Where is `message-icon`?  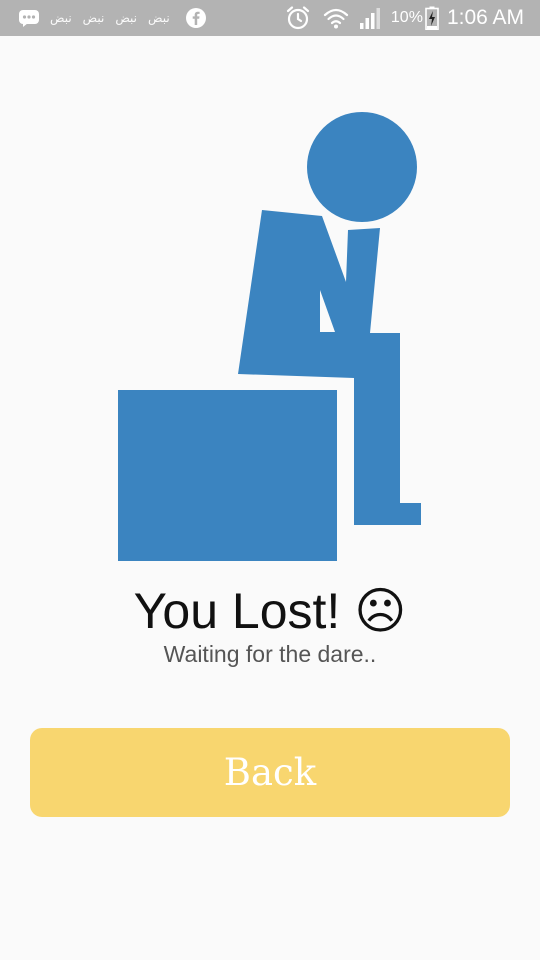 message-icon is located at coordinates (29, 18).